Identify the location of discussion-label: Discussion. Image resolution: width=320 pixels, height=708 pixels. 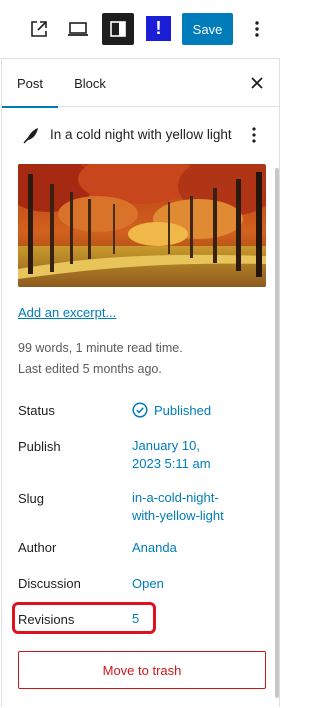
(49, 583).